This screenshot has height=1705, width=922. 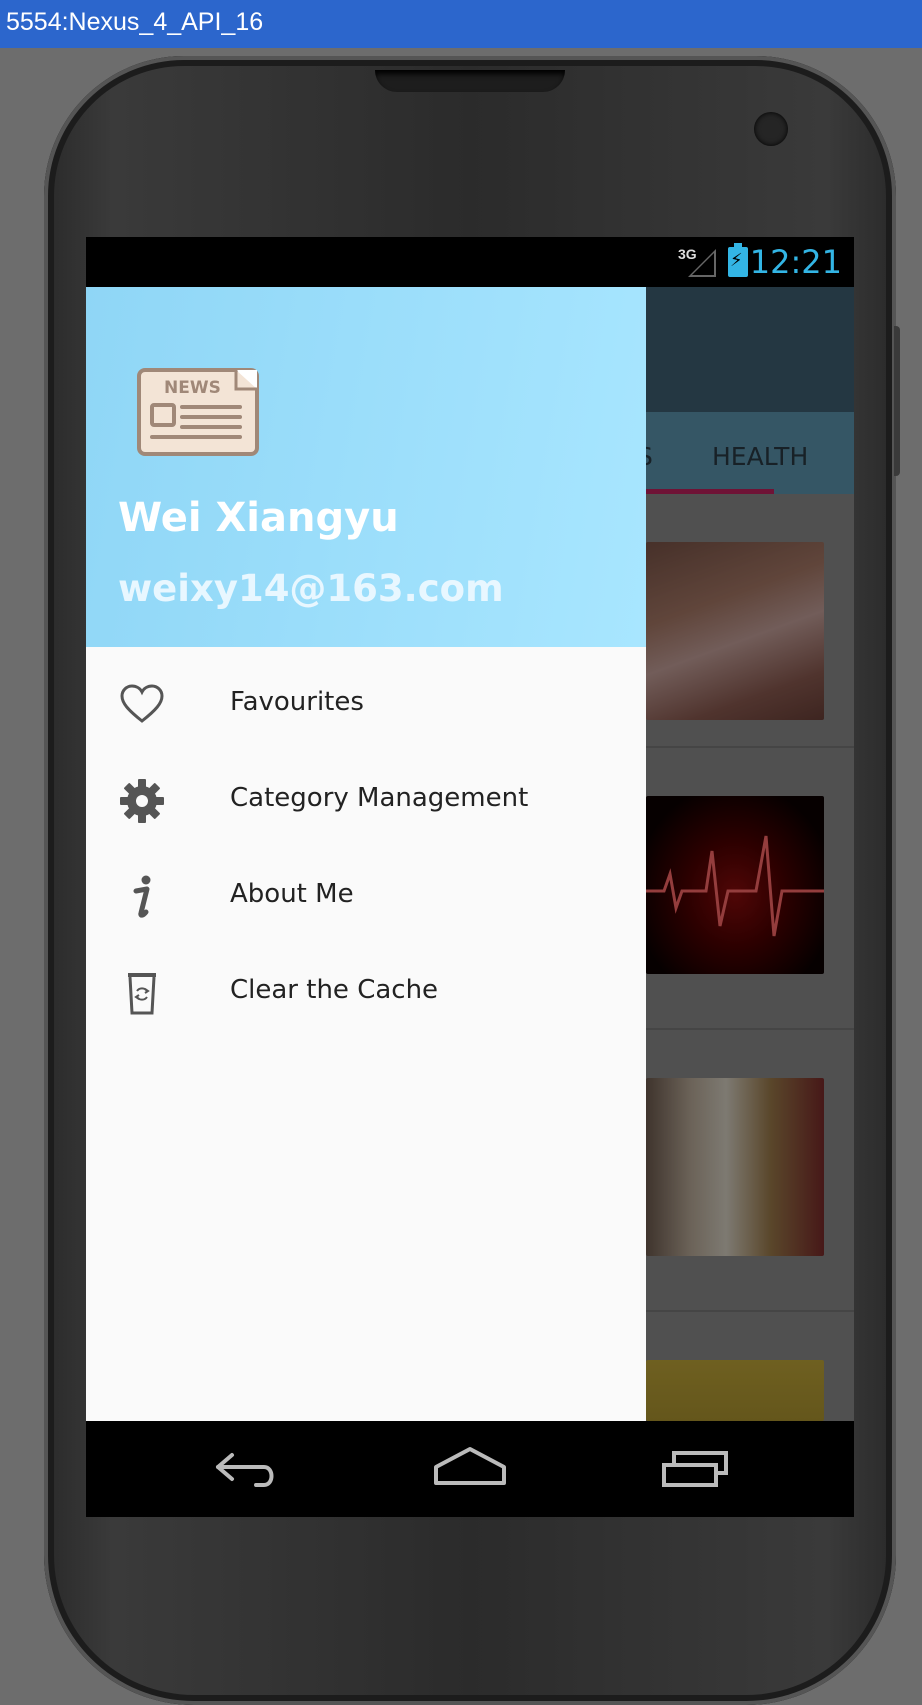 What do you see at coordinates (192, 388) in the screenshot?
I see `news-logo-text: NEWS` at bounding box center [192, 388].